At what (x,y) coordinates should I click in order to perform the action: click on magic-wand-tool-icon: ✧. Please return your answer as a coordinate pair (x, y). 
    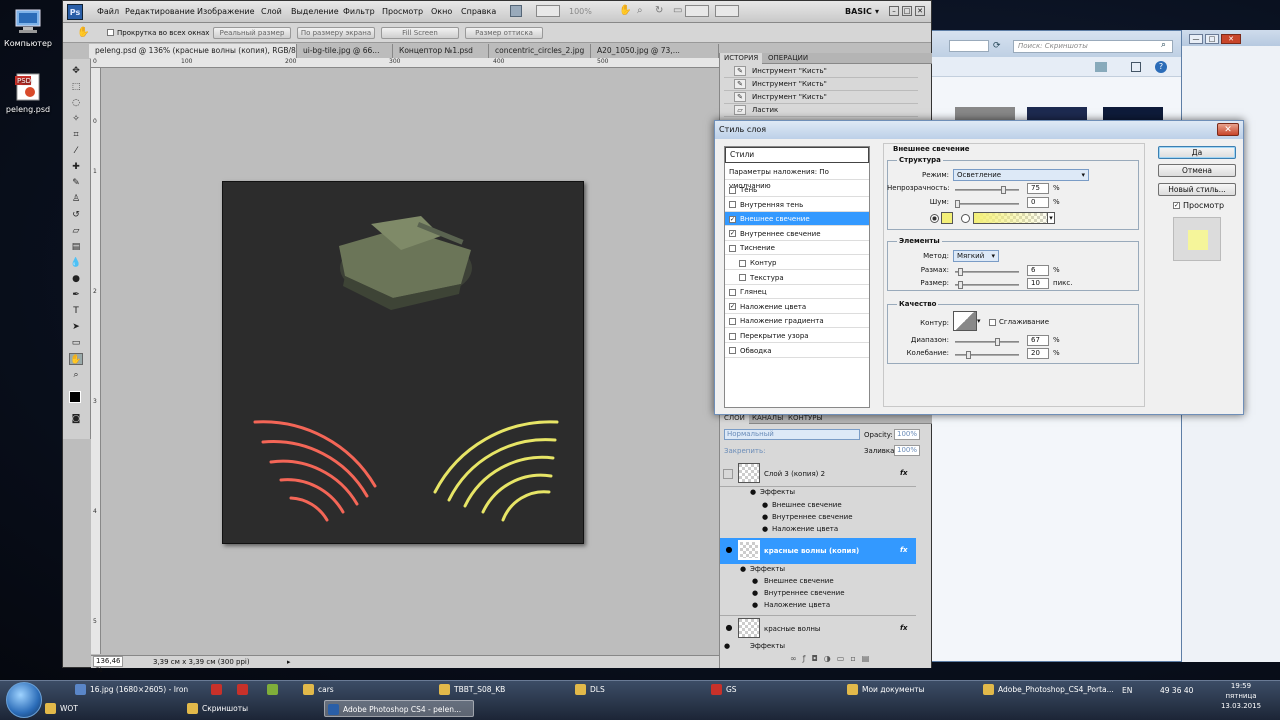
    Looking at the image, I should click on (76, 119).